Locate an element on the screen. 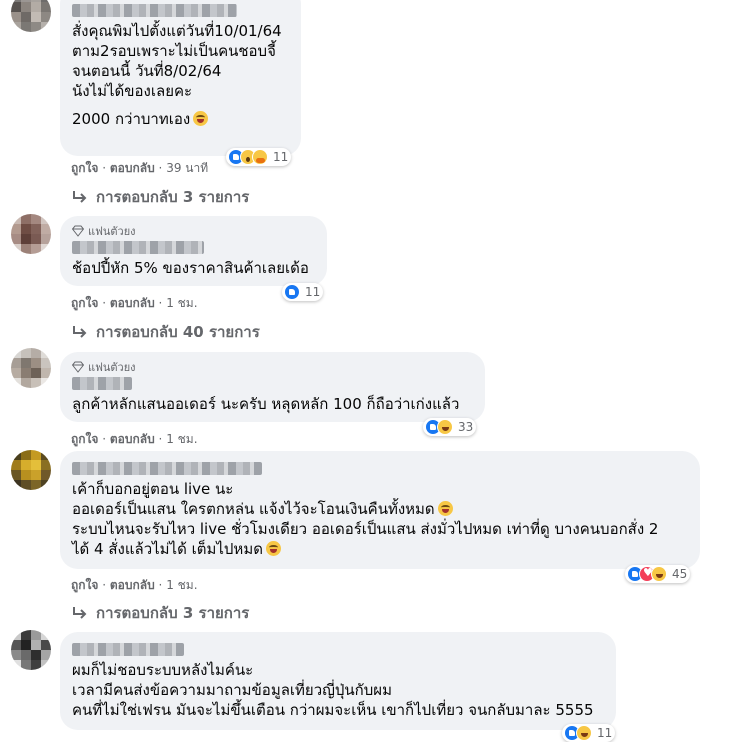  comment-text: 2000 กว่าบาทเอง is located at coordinates (131, 119).